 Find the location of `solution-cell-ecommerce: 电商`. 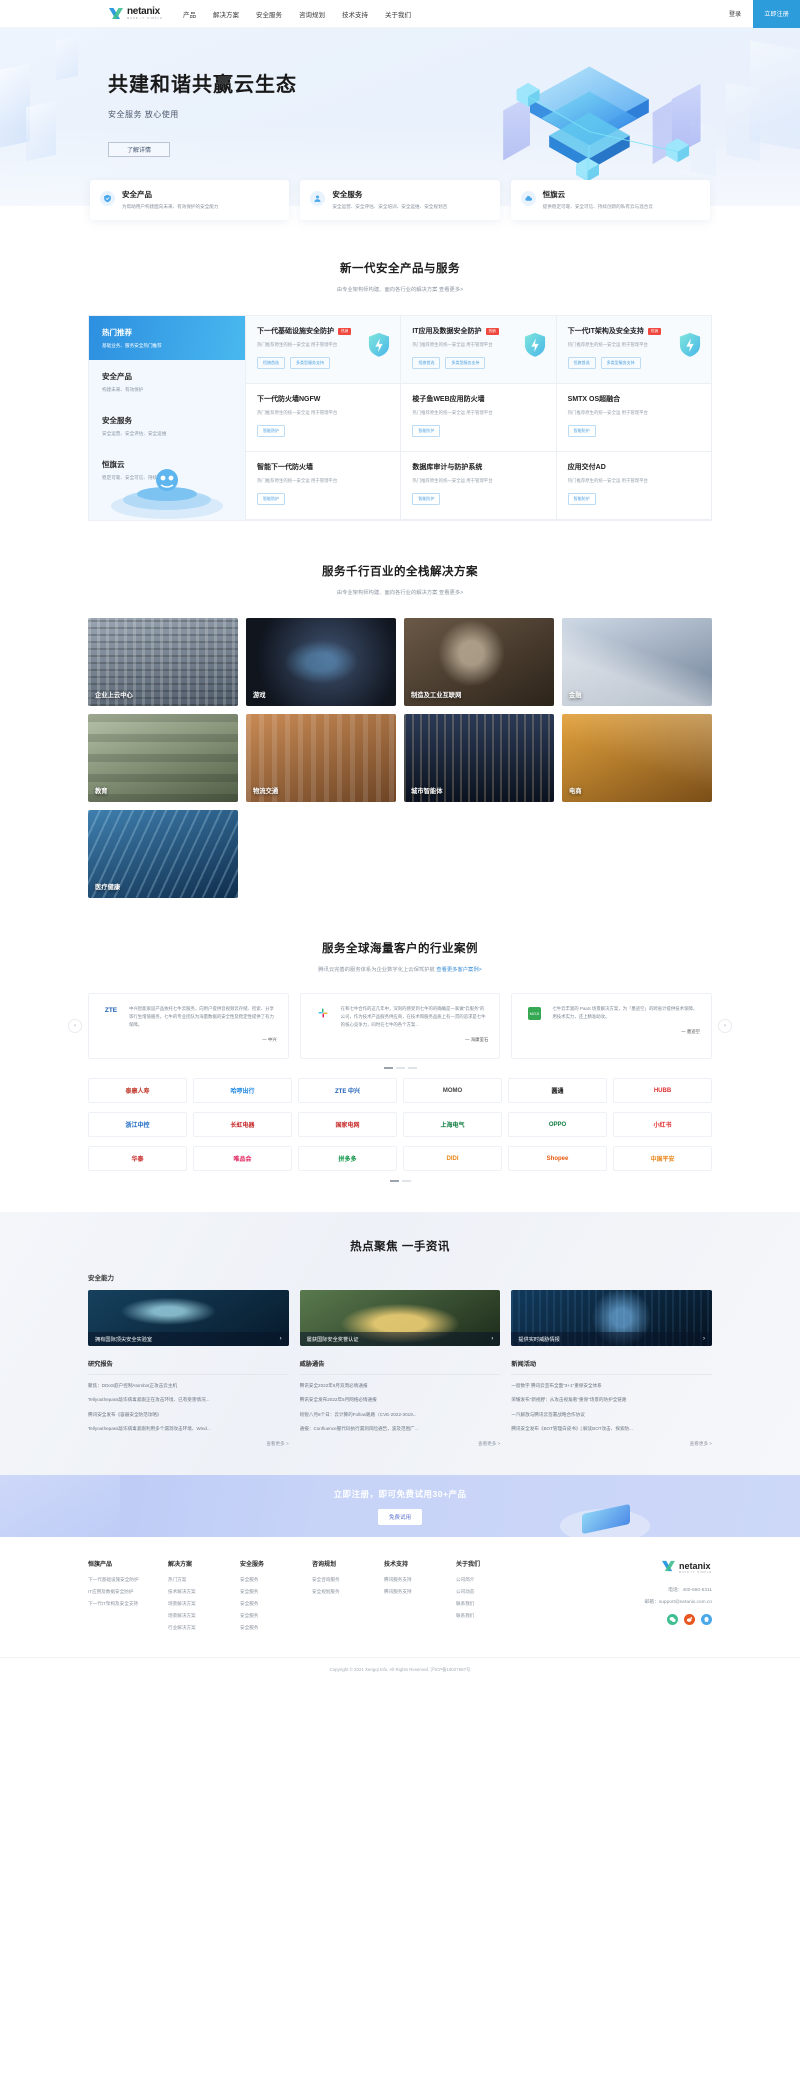

solution-cell-ecommerce: 电商 is located at coordinates (637, 758).